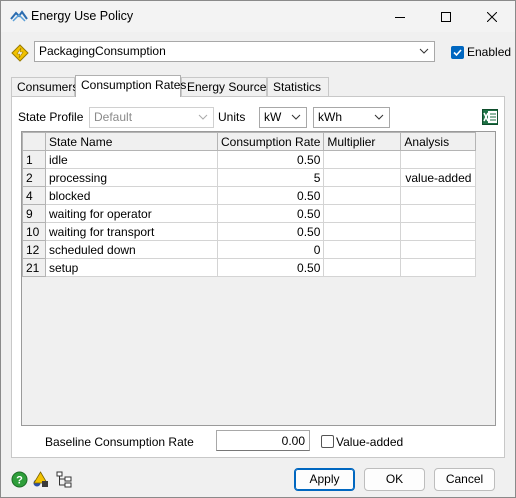 Image resolution: width=516 pixels, height=498 pixels. I want to click on minimize-icon, so click(400, 17).